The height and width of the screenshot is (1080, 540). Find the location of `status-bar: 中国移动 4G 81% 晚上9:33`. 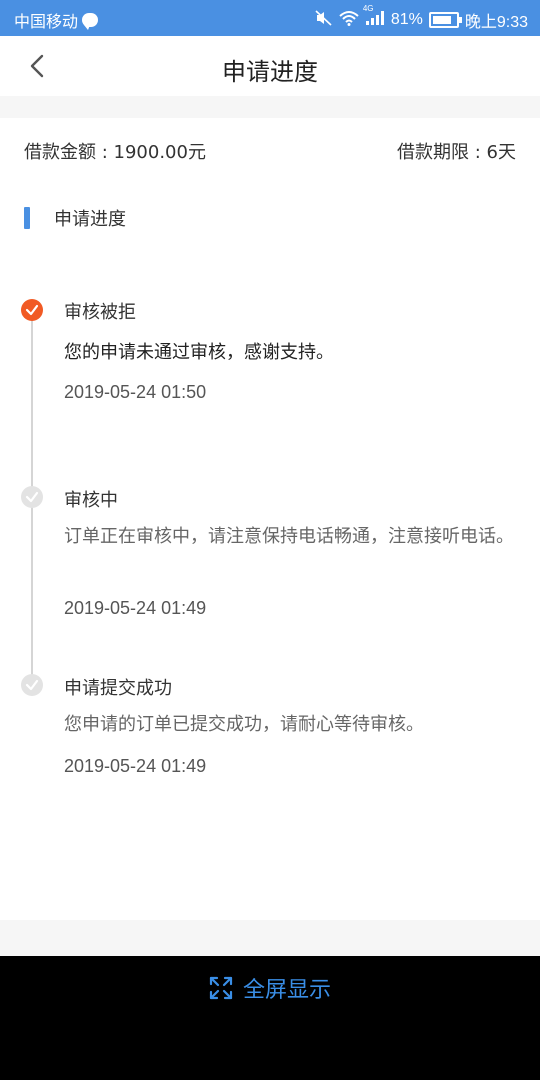

status-bar: 中国移动 4G 81% 晚上9:33 is located at coordinates (270, 18).